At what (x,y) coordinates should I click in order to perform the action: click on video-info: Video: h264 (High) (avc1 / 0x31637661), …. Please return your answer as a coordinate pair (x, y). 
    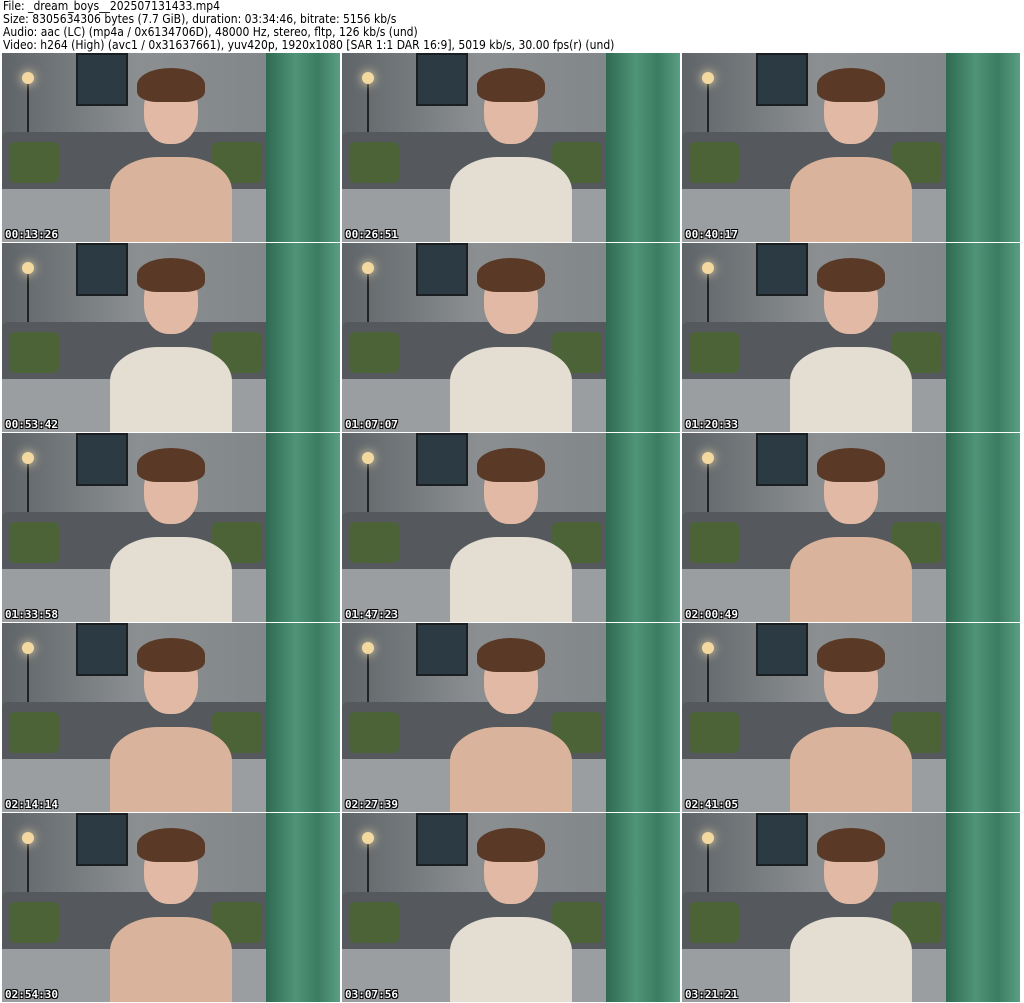
    Looking at the image, I should click on (309, 45).